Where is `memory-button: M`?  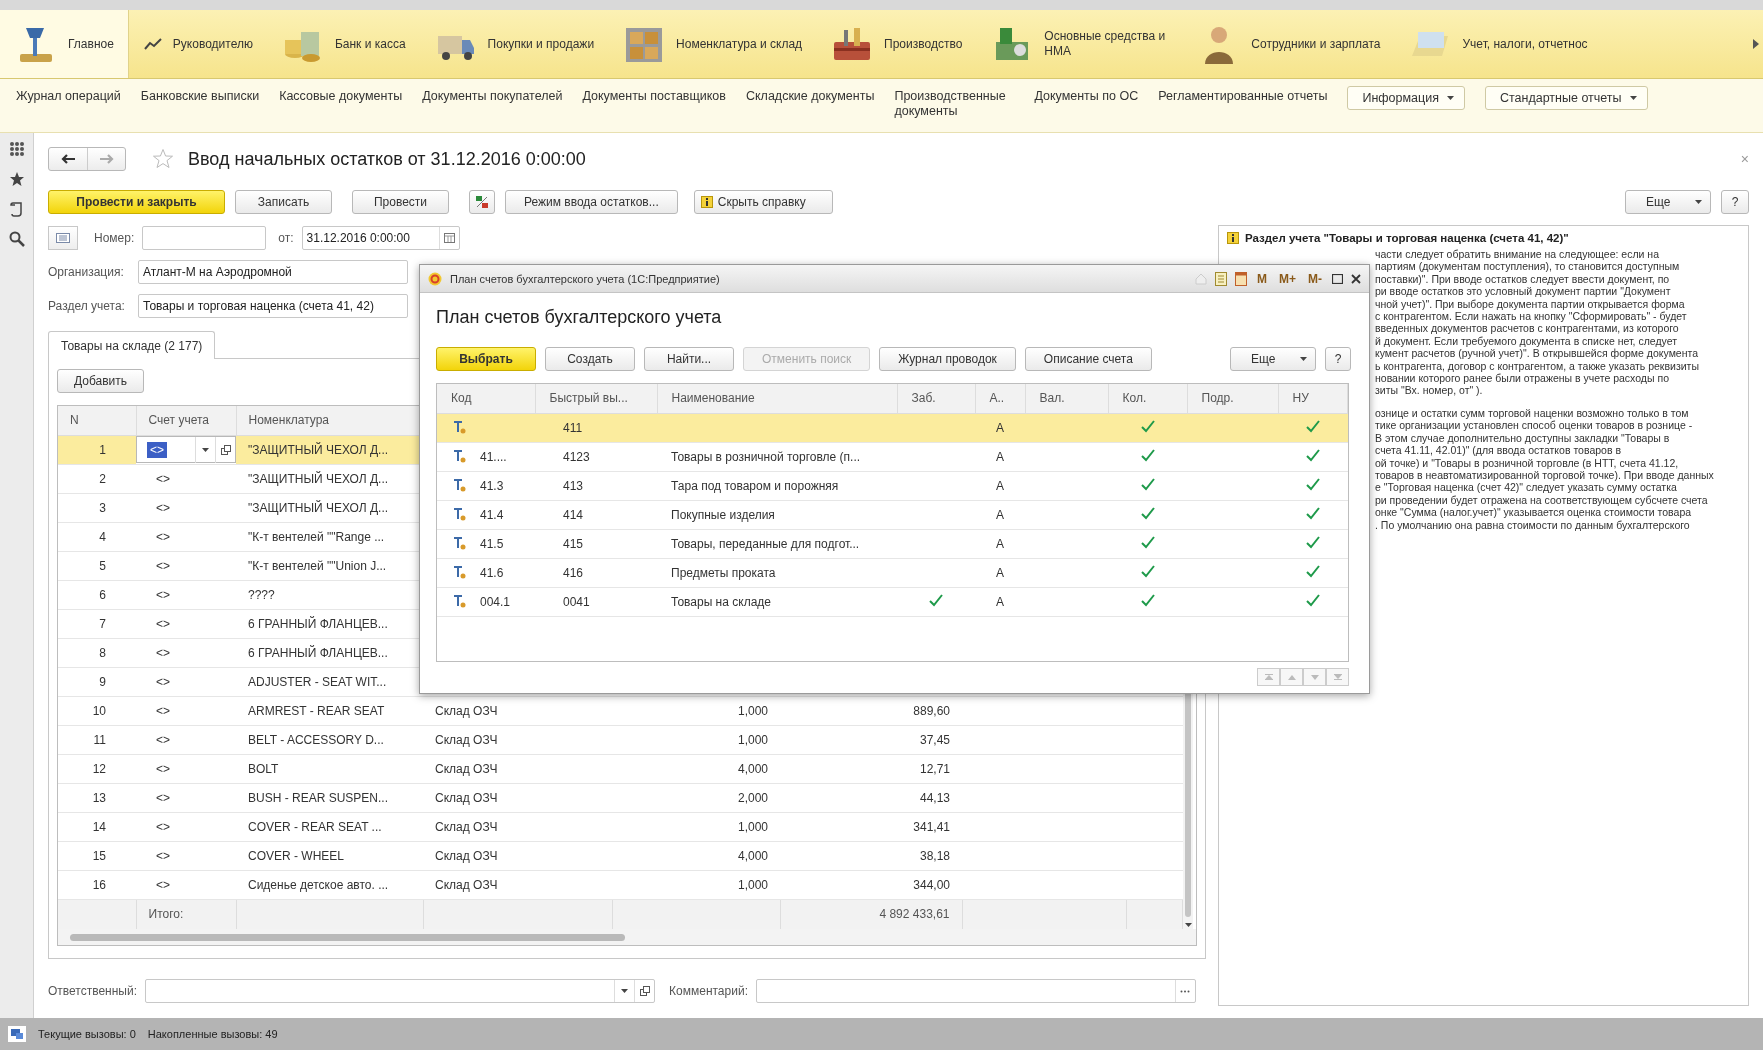
memory-button: M is located at coordinates (1262, 278).